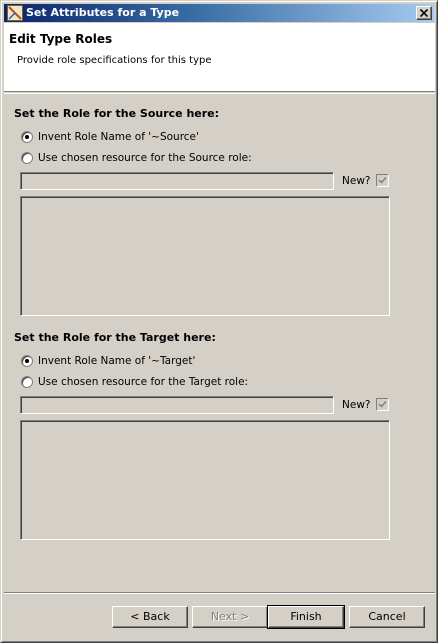 The height and width of the screenshot is (643, 438). I want to click on source-new-label: New?, so click(356, 181).